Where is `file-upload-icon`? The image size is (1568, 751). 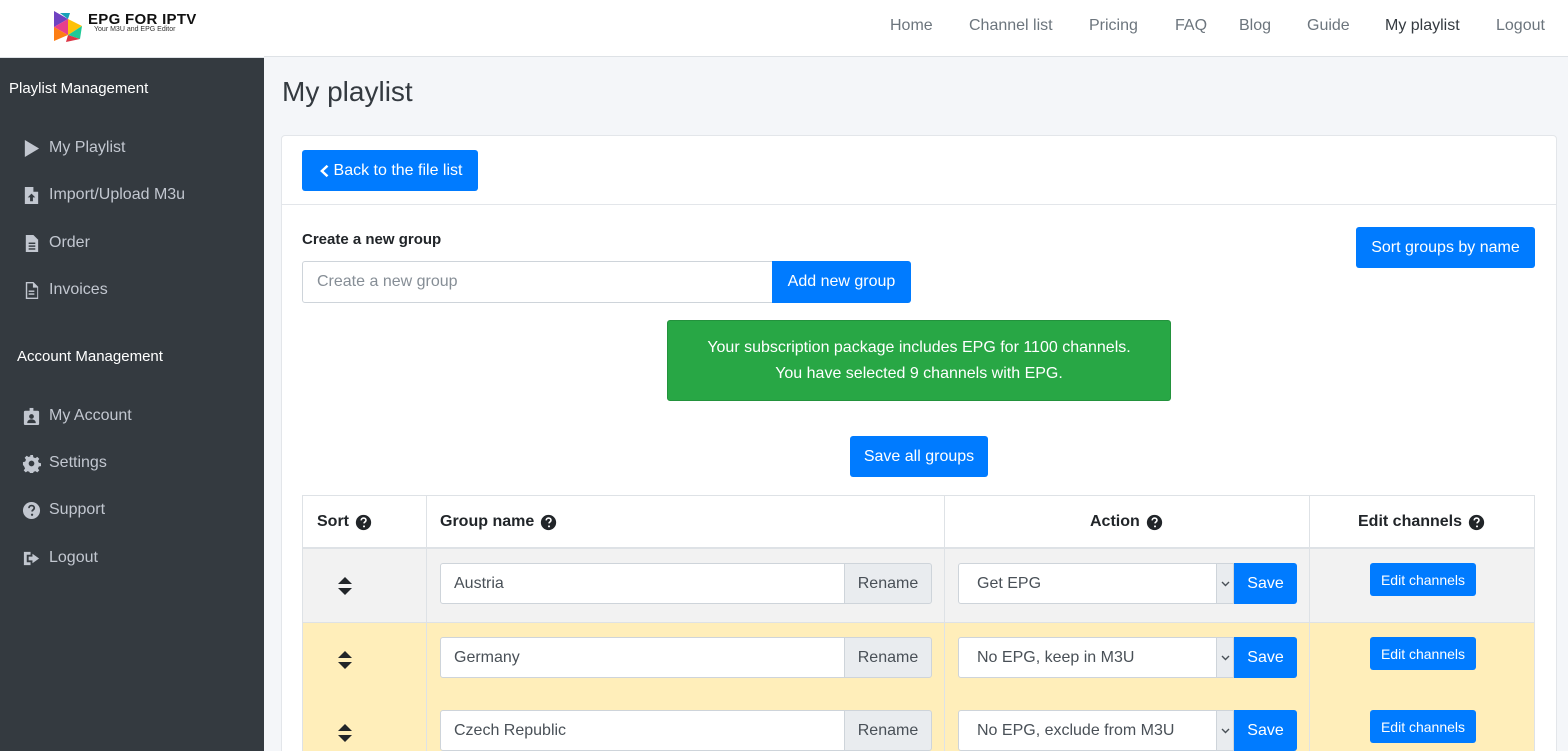
file-upload-icon is located at coordinates (31, 195).